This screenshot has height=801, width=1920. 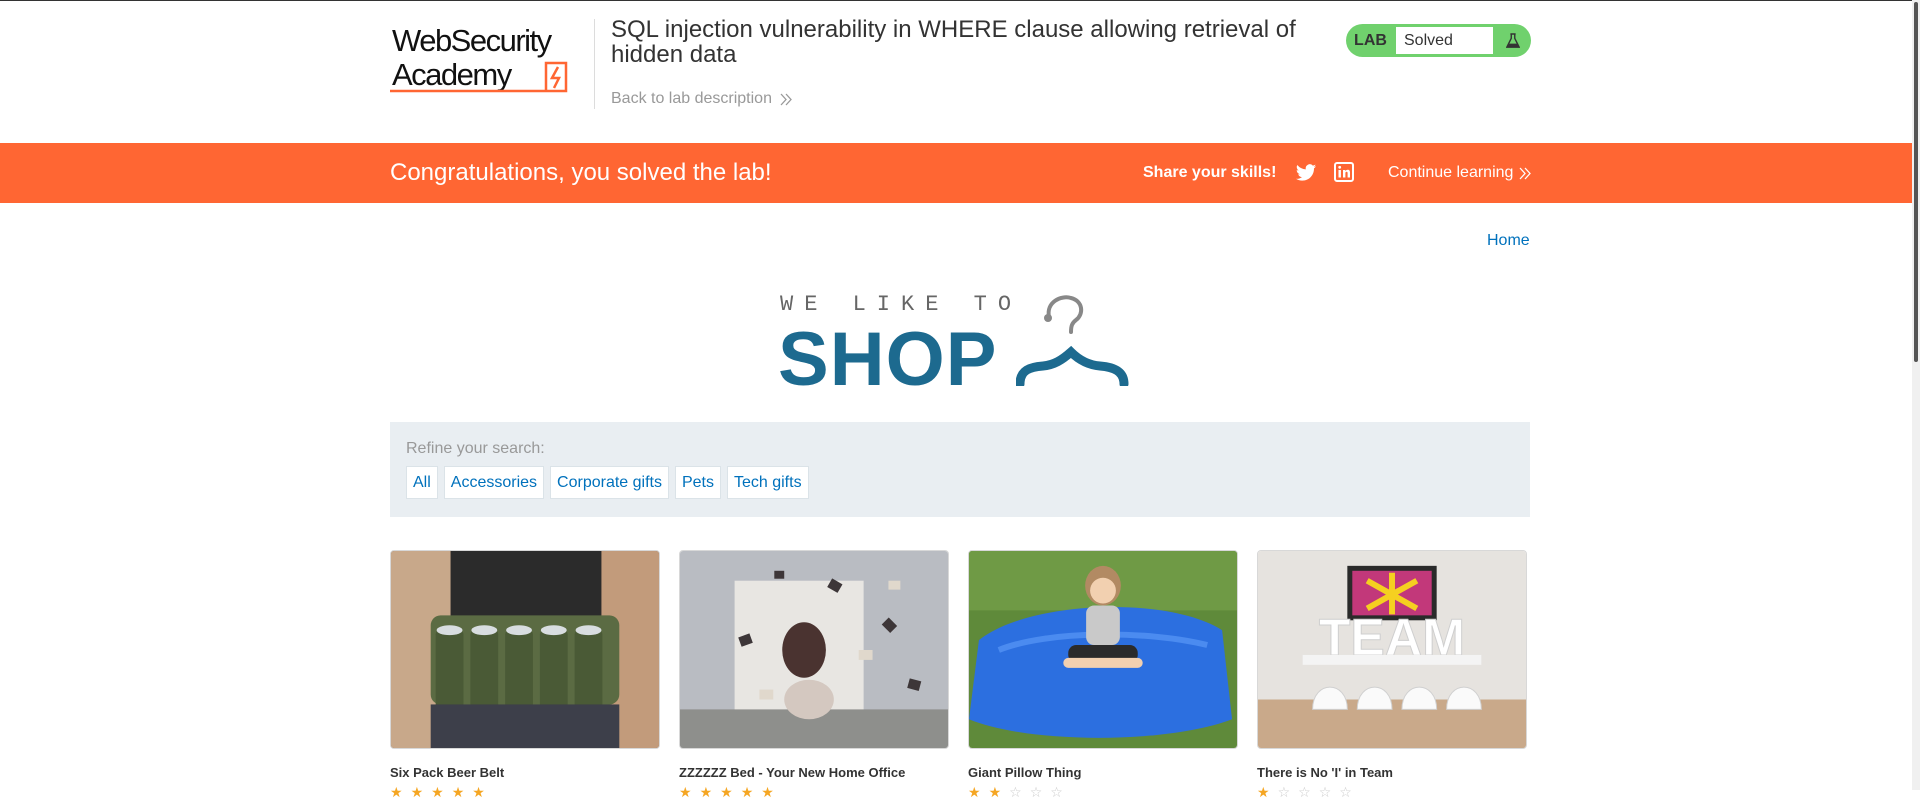 I want to click on filter-all: All, so click(x=422, y=482).